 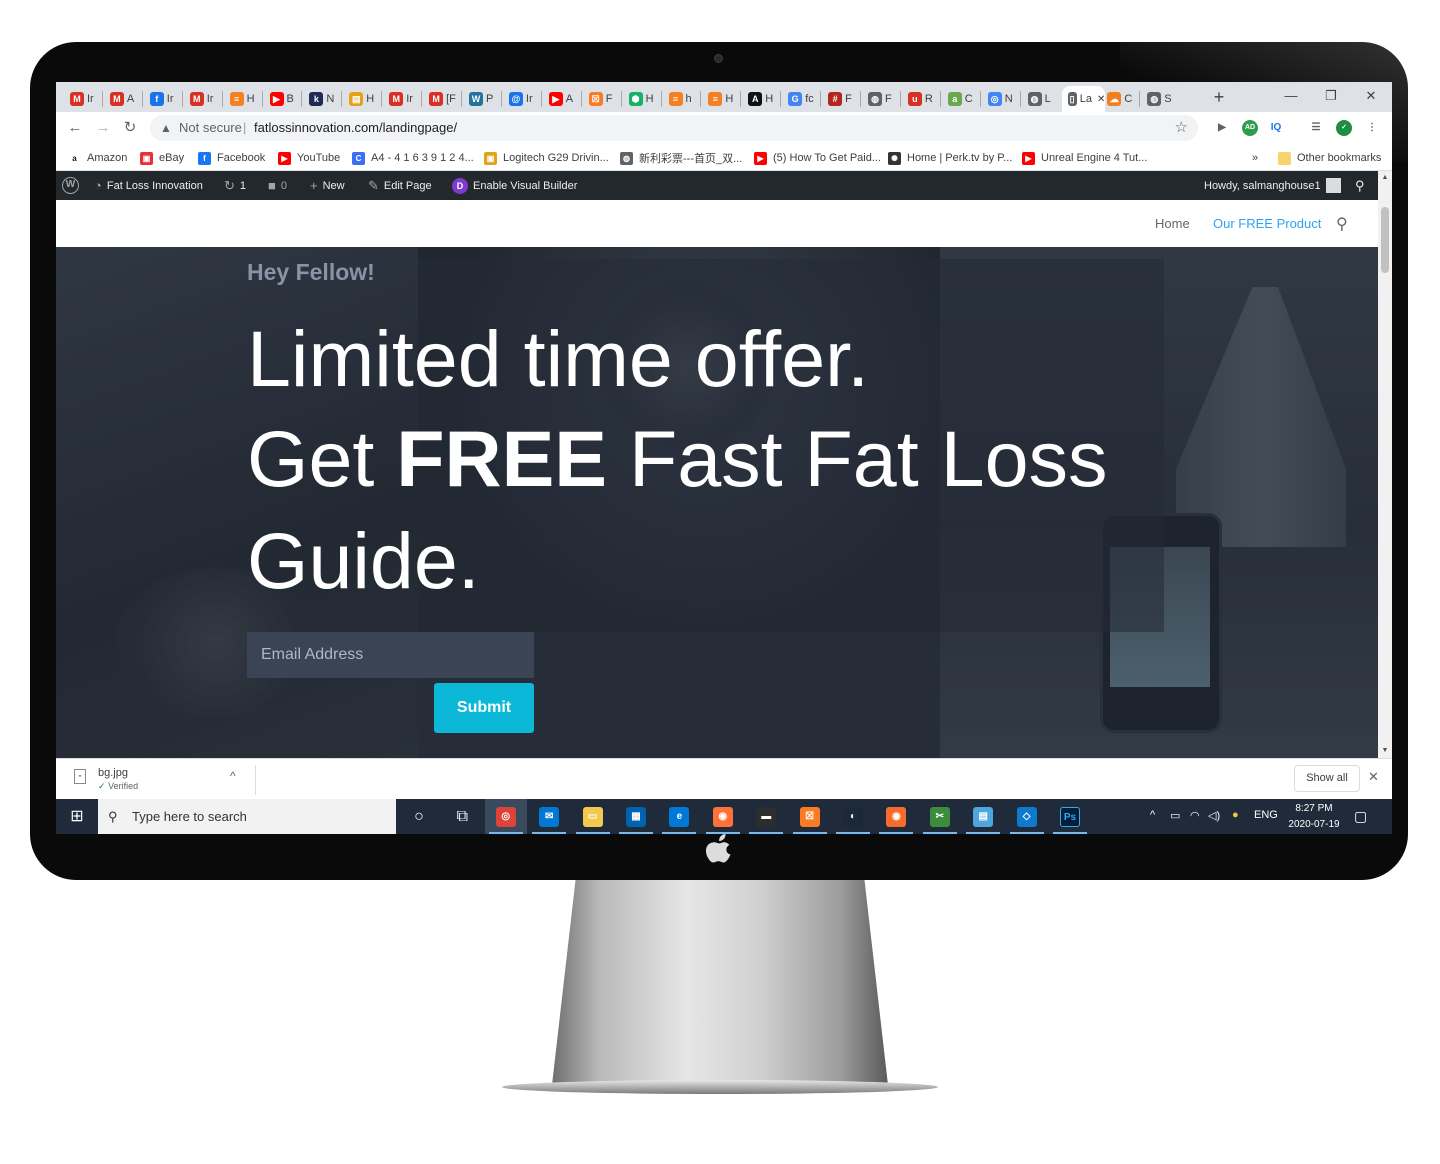 I want to click on battery-icon: ▭, so click(x=1175, y=815).